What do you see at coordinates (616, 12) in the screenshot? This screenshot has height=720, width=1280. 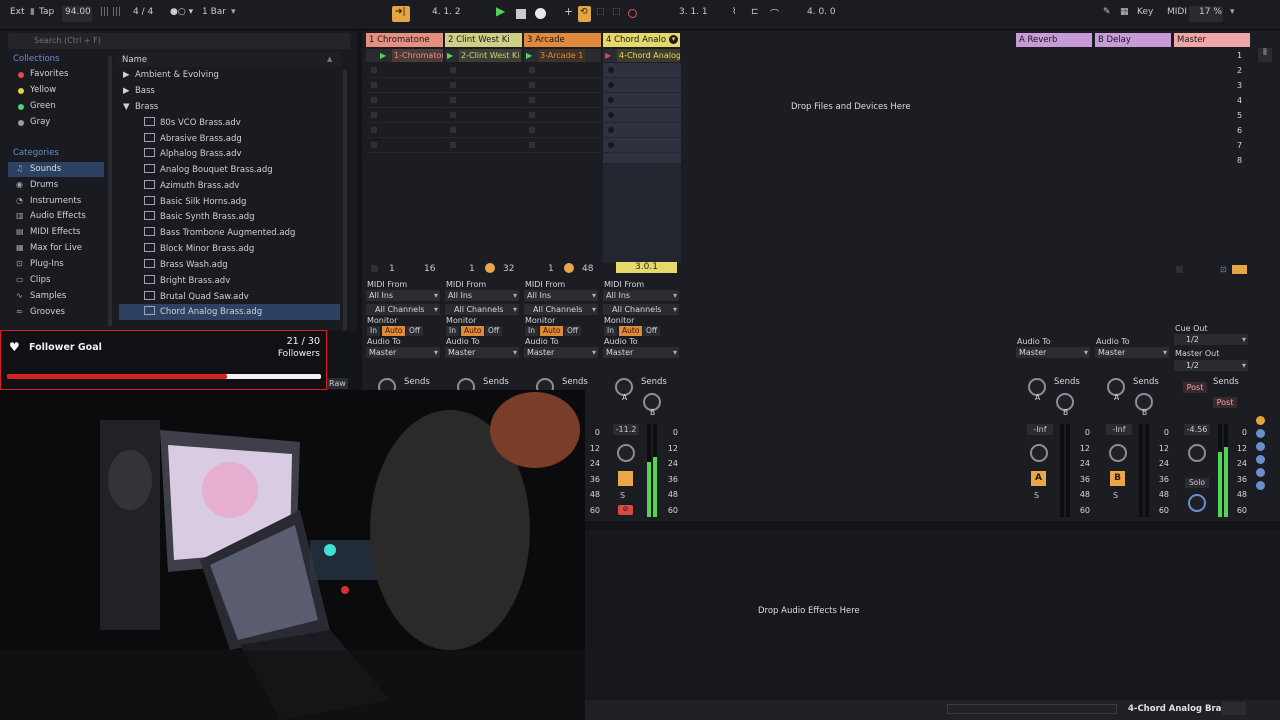 I see `loop-icon: ⬚` at bounding box center [616, 12].